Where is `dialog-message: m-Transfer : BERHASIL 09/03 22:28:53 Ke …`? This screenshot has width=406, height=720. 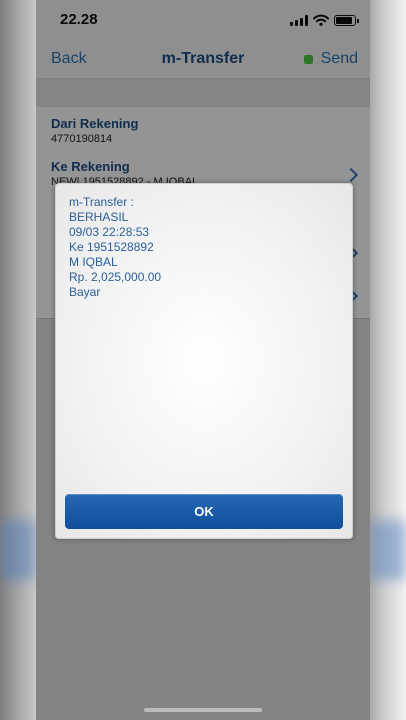
dialog-message: m-Transfer : BERHASIL 09/03 22:28:53 Ke … is located at coordinates (115, 247).